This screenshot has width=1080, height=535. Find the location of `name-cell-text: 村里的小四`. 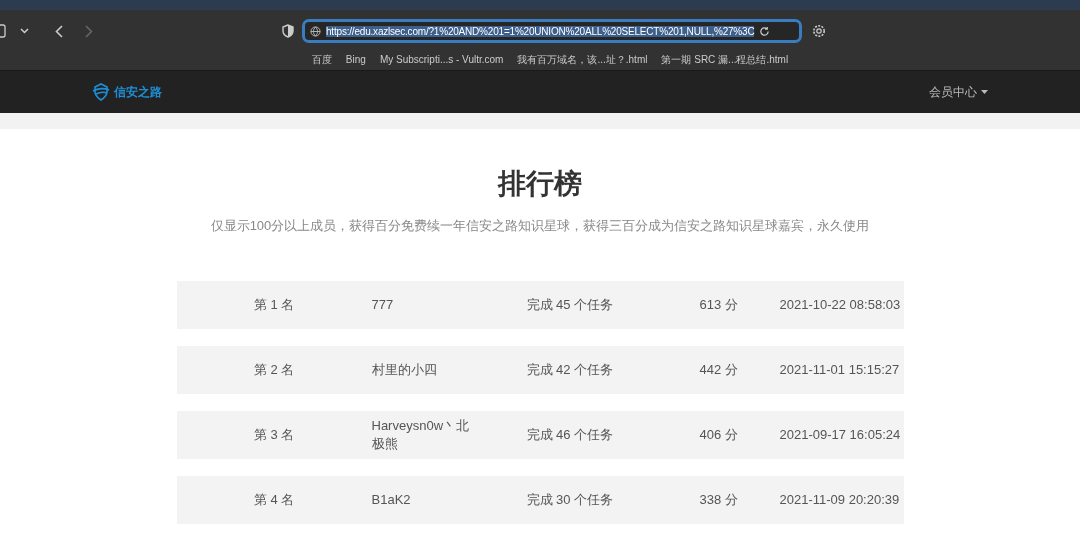

name-cell-text: 村里的小四 is located at coordinates (404, 370).